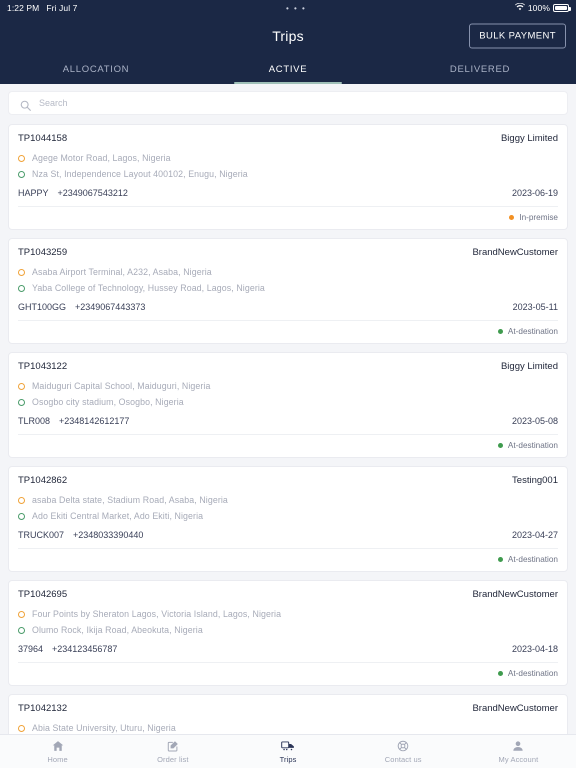 The width and height of the screenshot is (576, 768). I want to click on trip-card-header: TP1042862 Testing001, so click(288, 479).